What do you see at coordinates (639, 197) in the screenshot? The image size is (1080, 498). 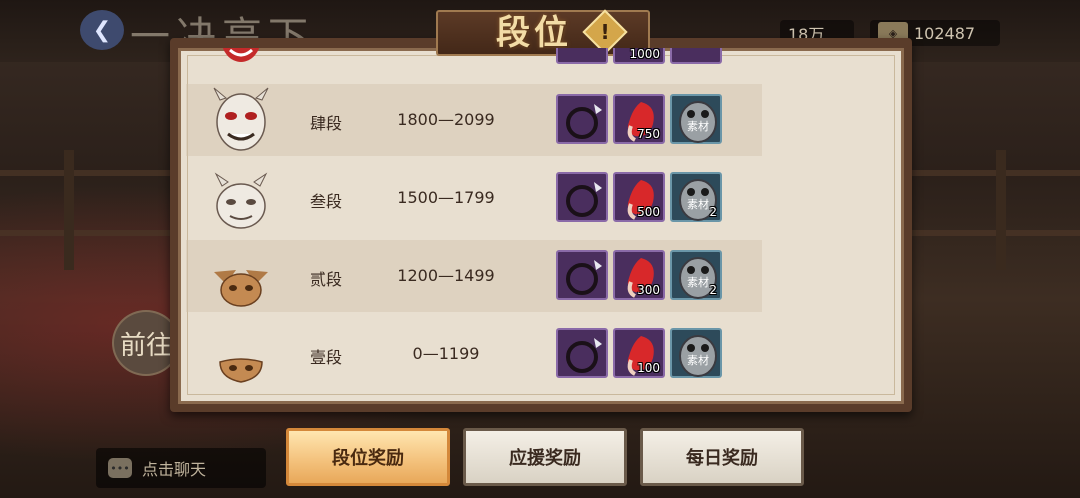 I see `reward-orb: 500` at bounding box center [639, 197].